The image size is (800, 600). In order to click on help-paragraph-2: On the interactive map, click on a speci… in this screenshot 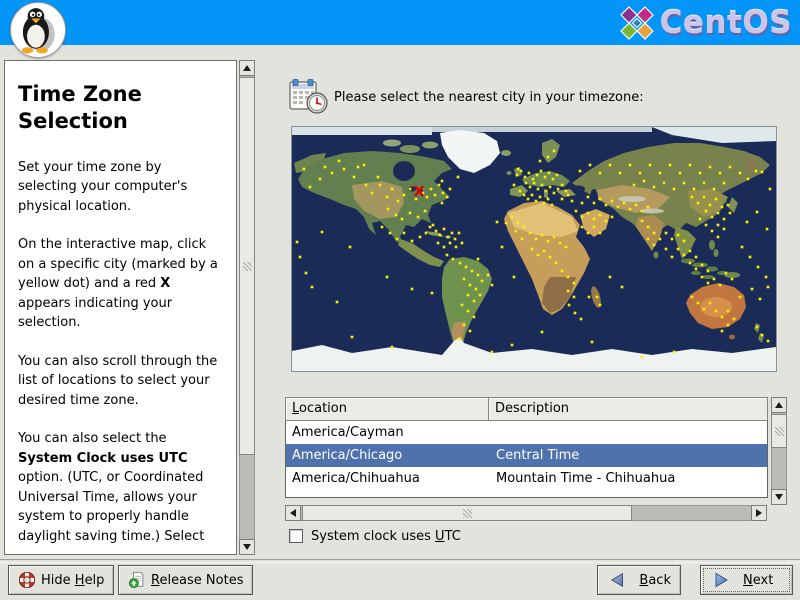, I will do `click(118, 284)`.